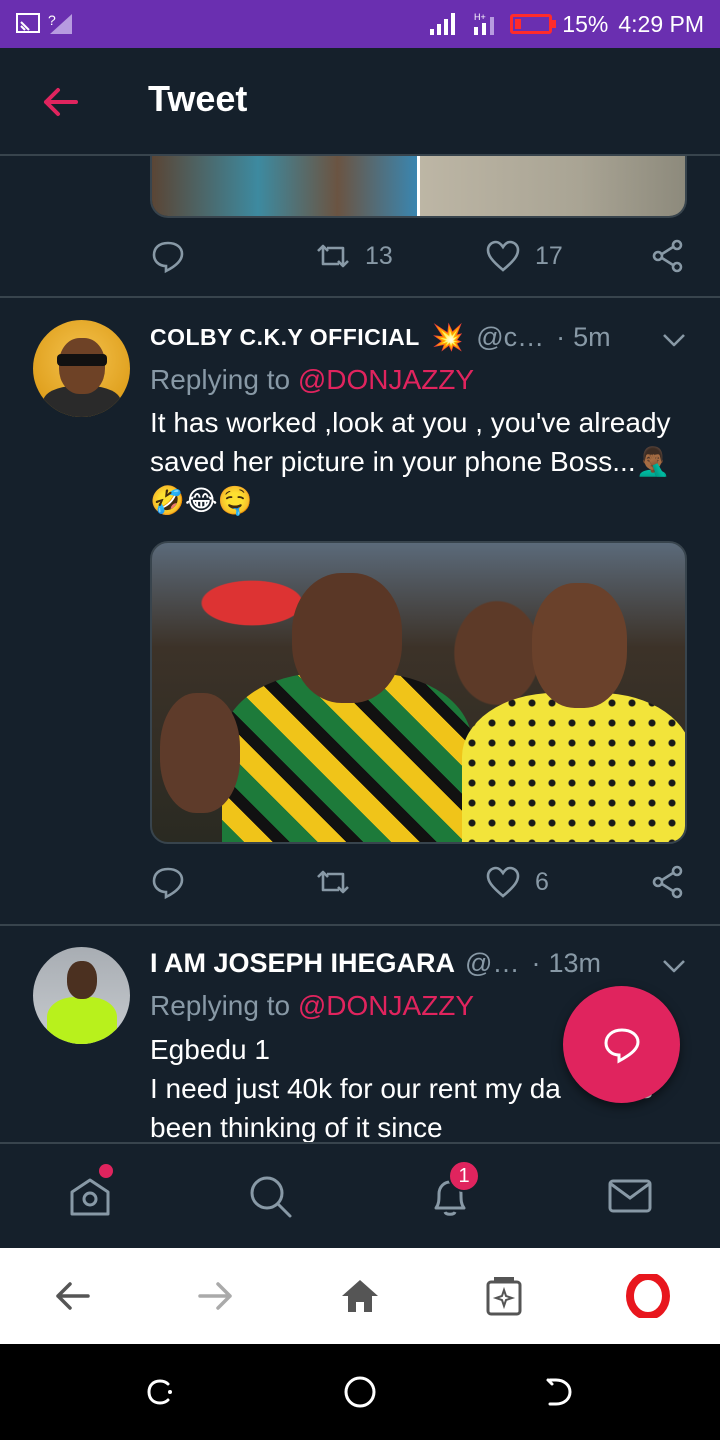 This screenshot has height=1440, width=720. I want to click on display-name: COLBY C.K.Y OFFICIAL, so click(285, 337).